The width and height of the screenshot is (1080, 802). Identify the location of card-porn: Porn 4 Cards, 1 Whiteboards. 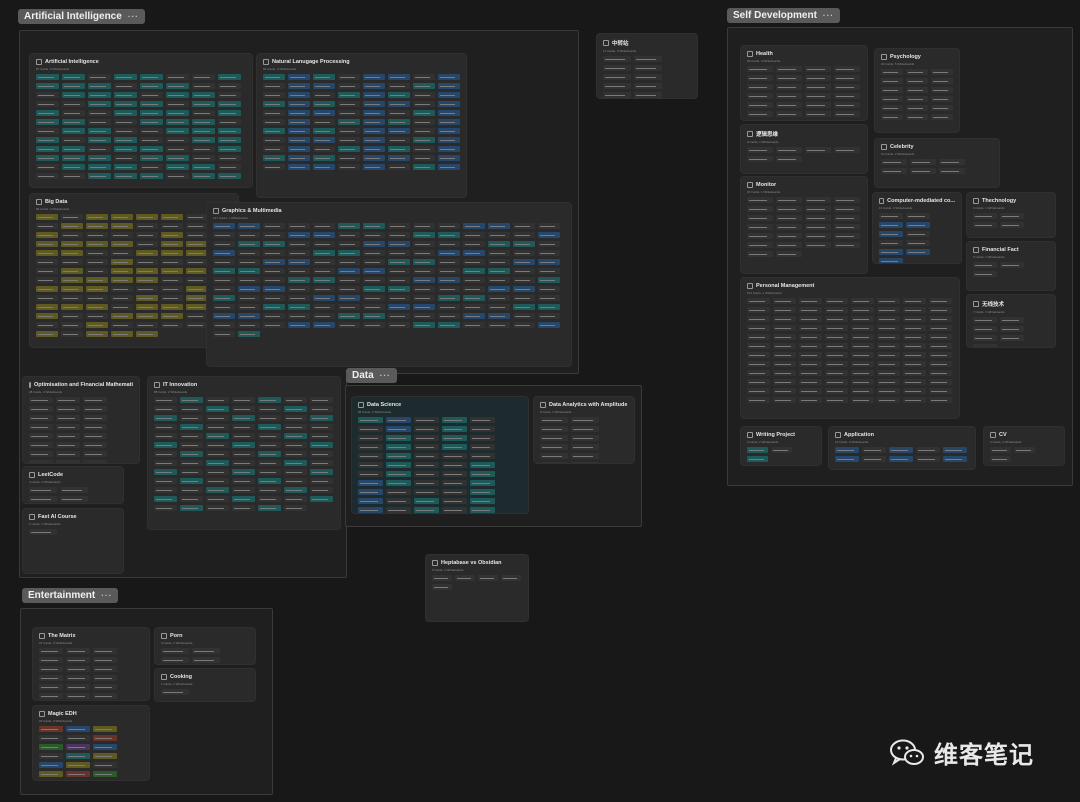
(205, 646).